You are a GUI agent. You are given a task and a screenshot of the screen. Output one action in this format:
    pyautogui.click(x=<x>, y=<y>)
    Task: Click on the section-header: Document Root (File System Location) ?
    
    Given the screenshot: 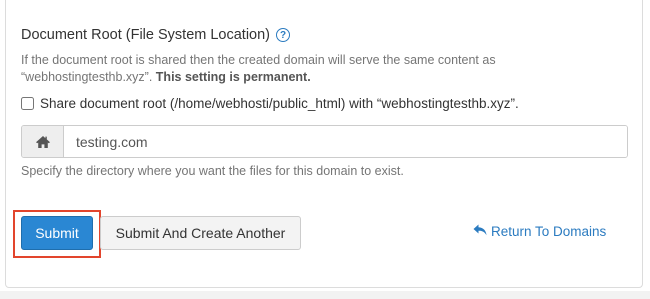 What is the action you would take?
    pyautogui.click(x=156, y=35)
    